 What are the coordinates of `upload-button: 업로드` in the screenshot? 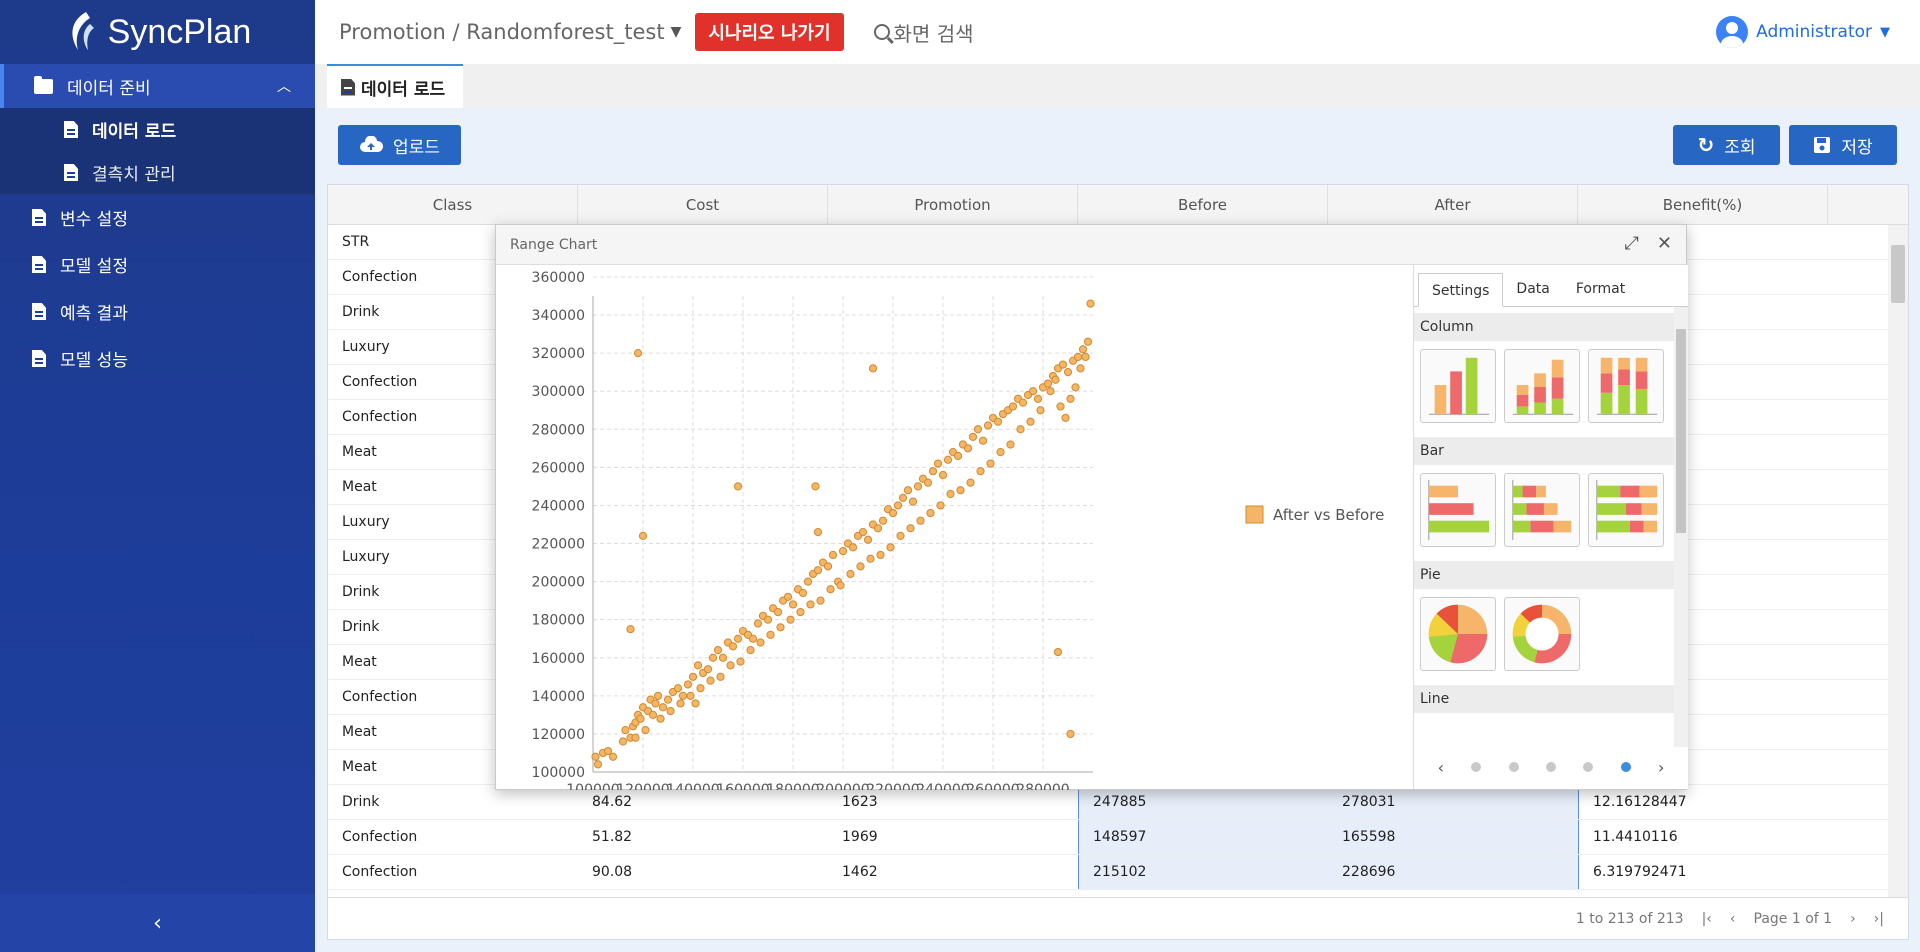 It's located at (399, 145).